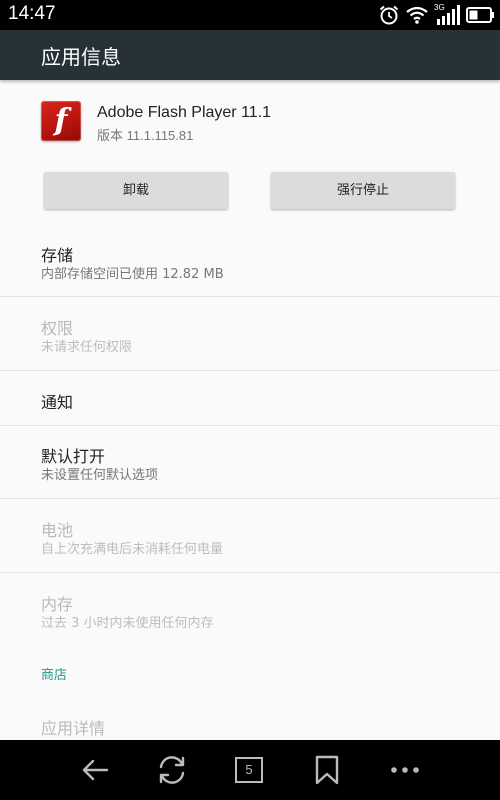 Image resolution: width=500 pixels, height=800 pixels. I want to click on page-title: 应用信息, so click(81, 57).